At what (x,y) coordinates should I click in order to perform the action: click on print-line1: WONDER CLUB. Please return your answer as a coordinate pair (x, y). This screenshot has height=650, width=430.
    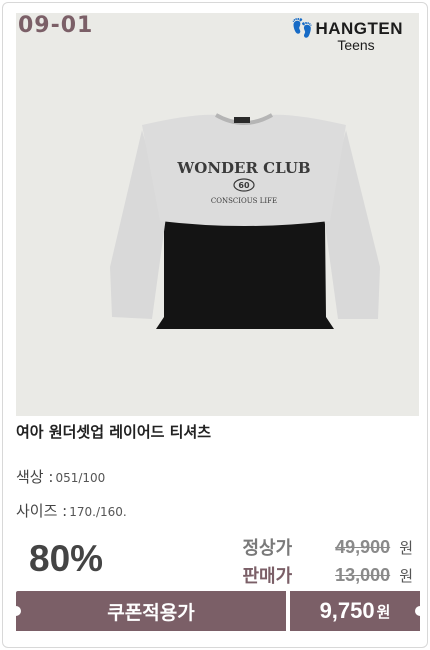
    Looking at the image, I should click on (243, 168).